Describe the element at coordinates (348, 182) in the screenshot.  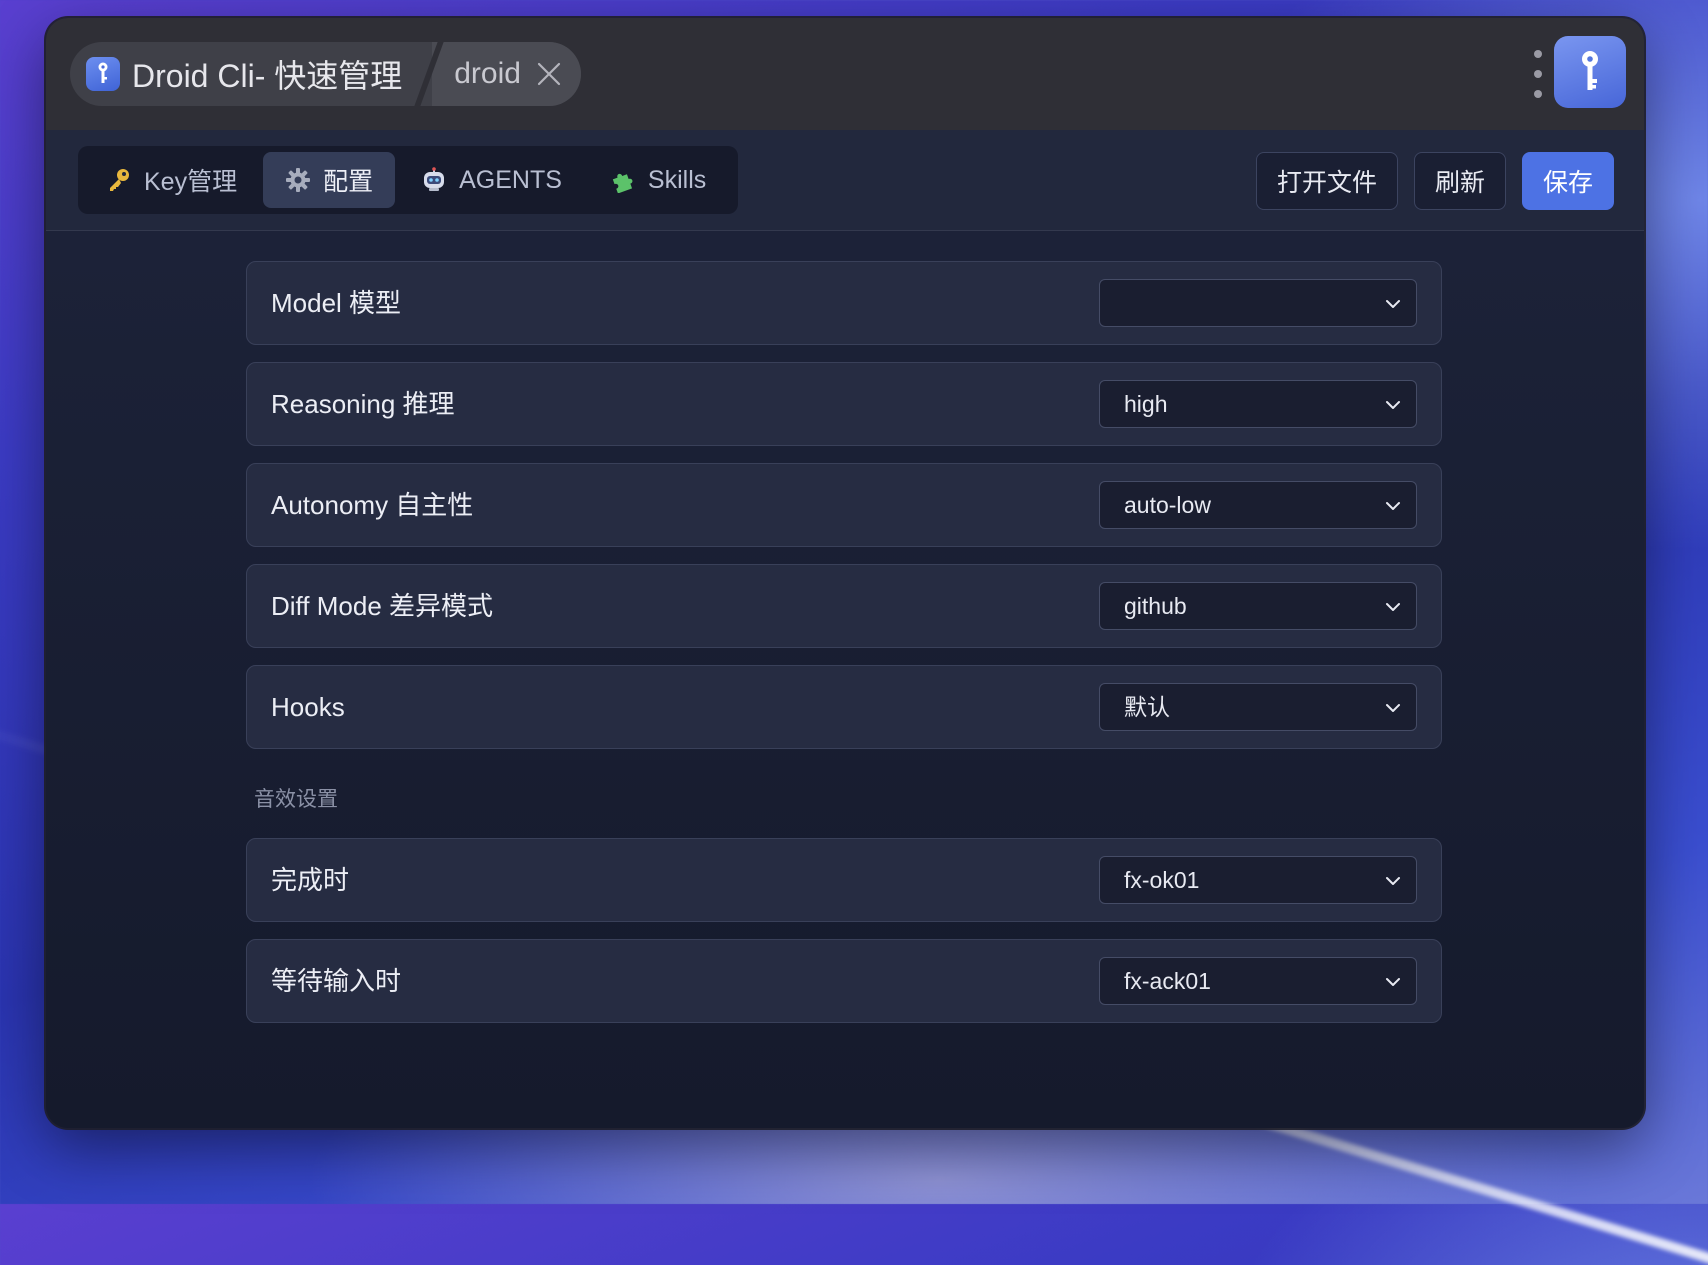
I see `tab-label: 配置` at that location.